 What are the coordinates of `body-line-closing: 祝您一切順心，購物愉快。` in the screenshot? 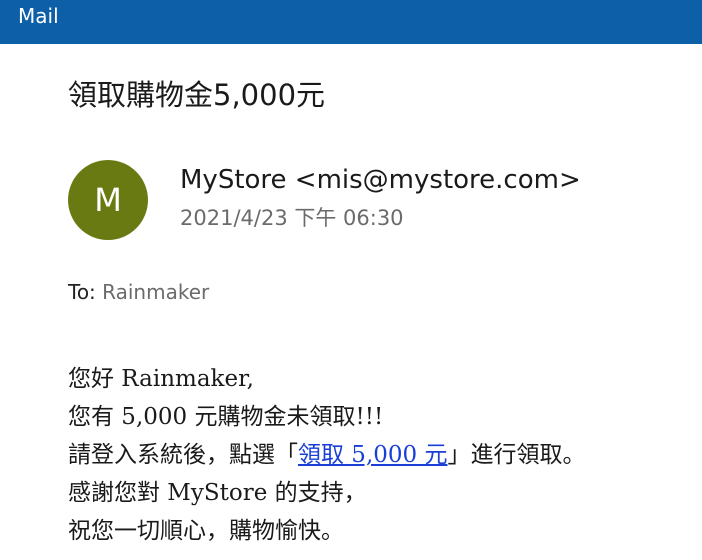 It's located at (206, 531).